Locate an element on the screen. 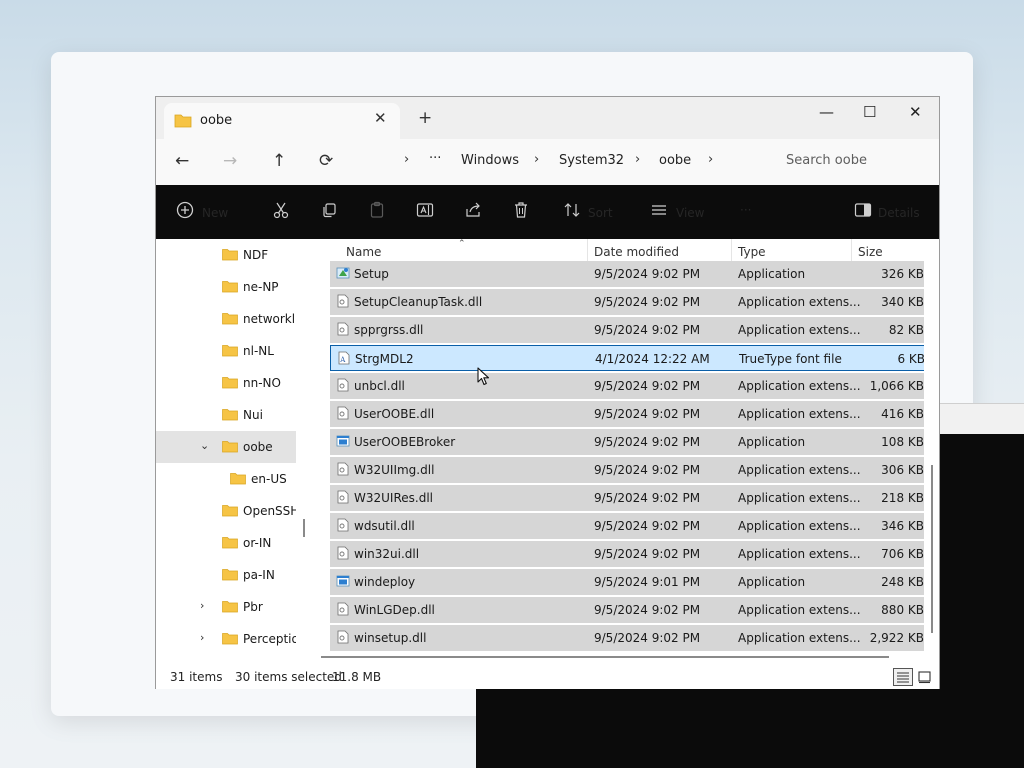 This screenshot has height=768, width=1024. new-button is located at coordinates (185, 211).